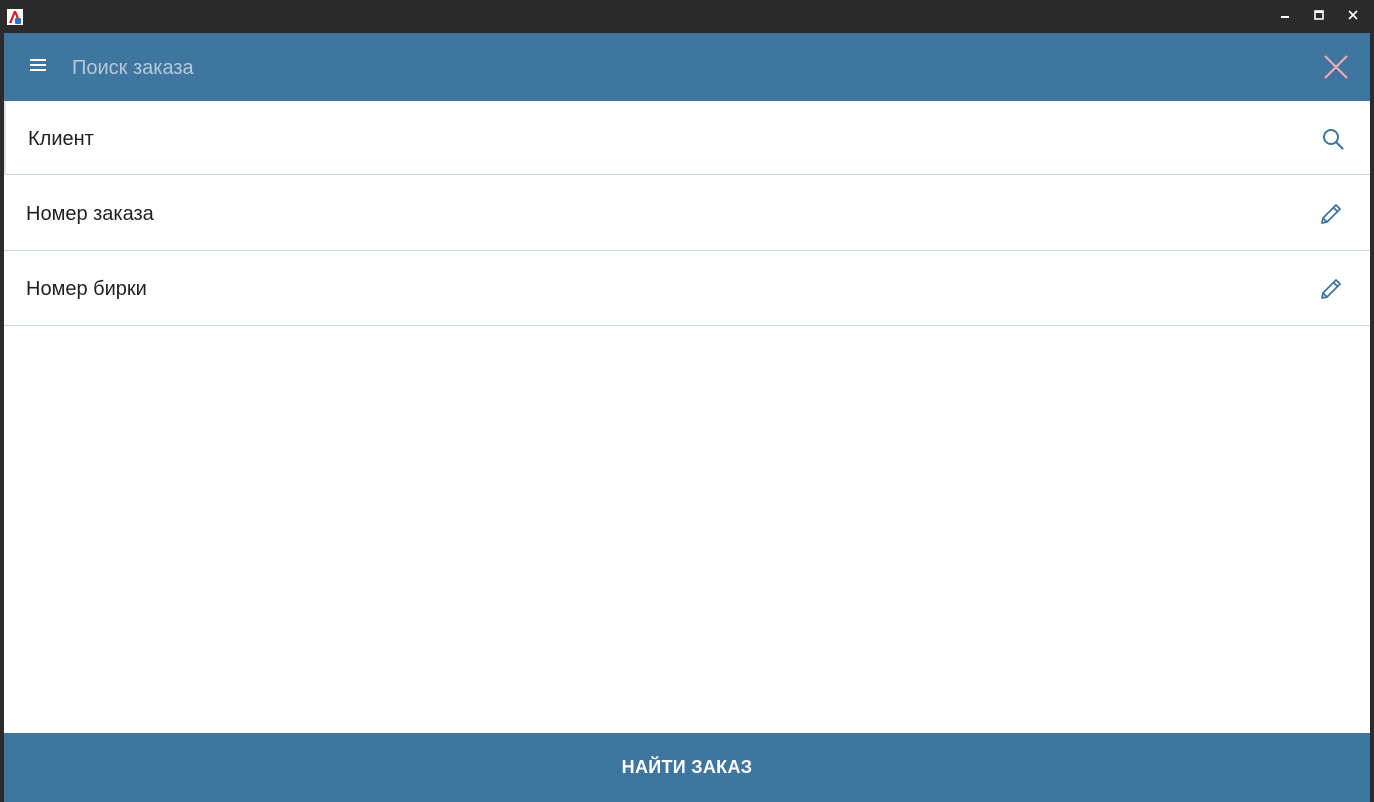  What do you see at coordinates (1333, 139) in the screenshot?
I see `search-icon` at bounding box center [1333, 139].